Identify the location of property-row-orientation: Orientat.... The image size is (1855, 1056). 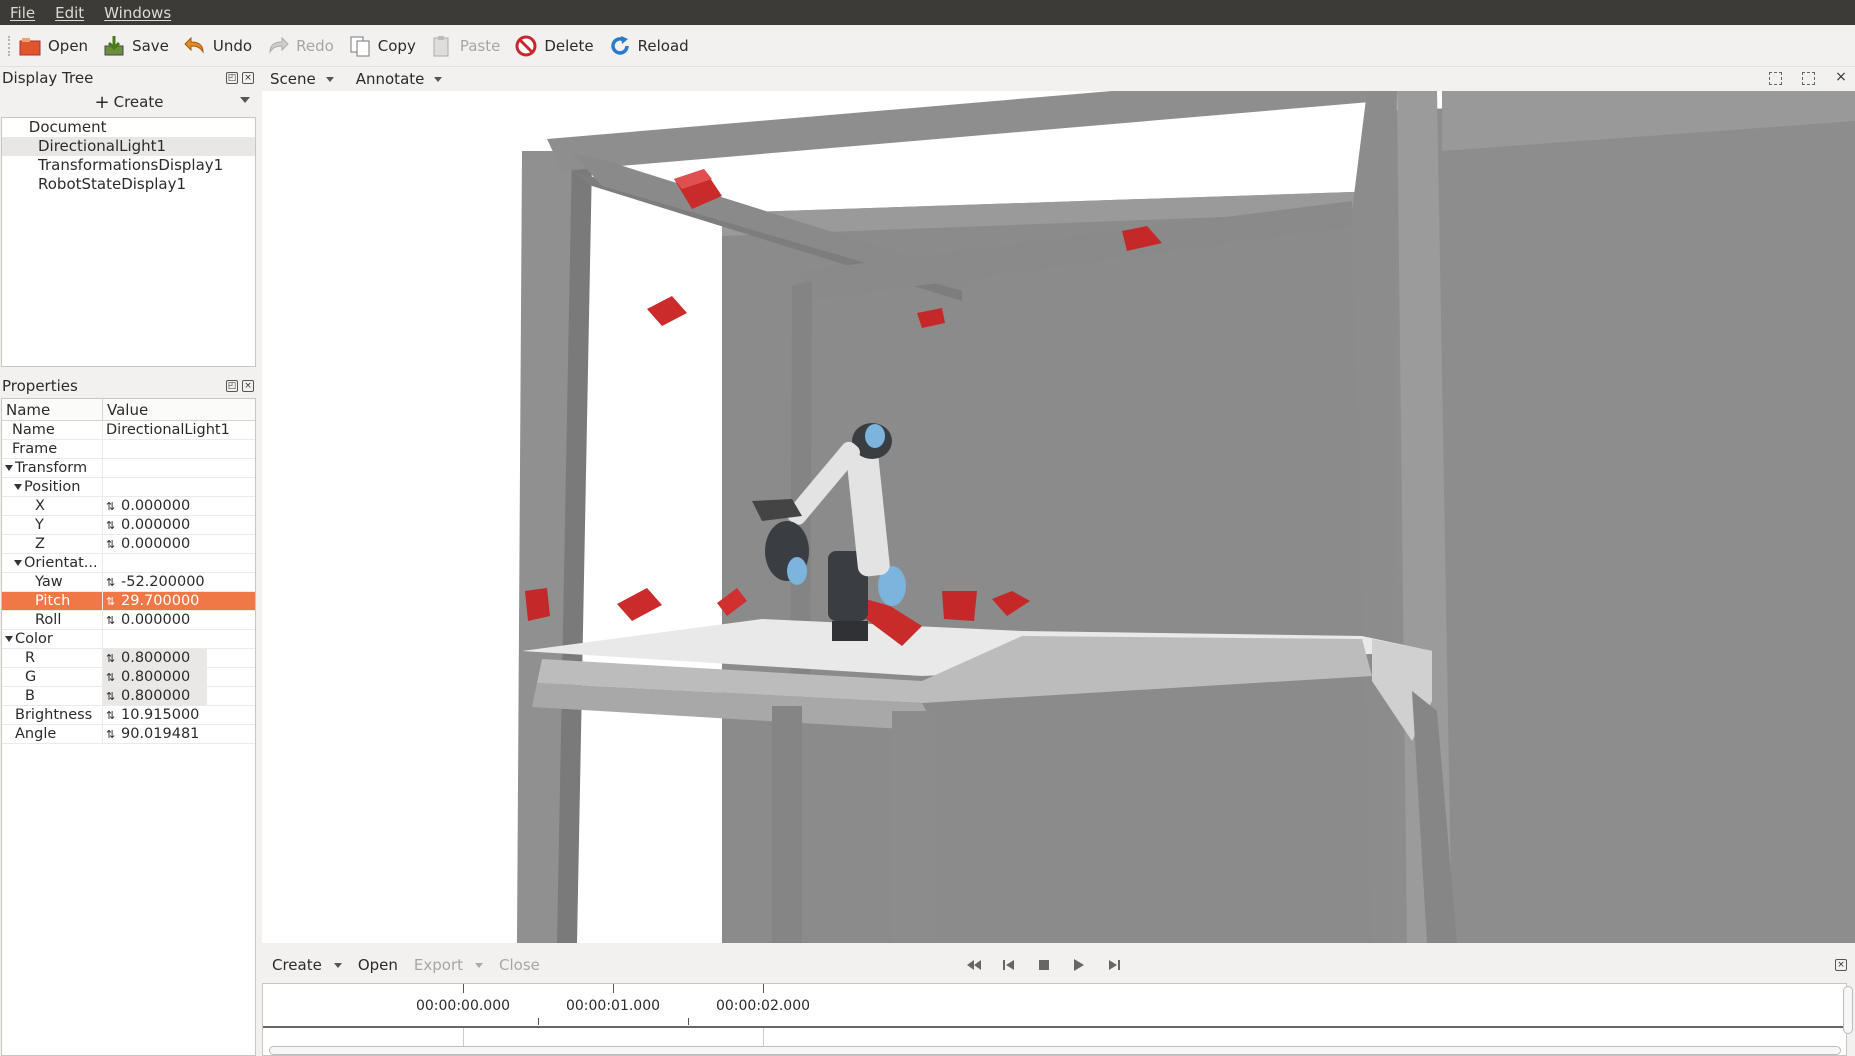
(128, 563).